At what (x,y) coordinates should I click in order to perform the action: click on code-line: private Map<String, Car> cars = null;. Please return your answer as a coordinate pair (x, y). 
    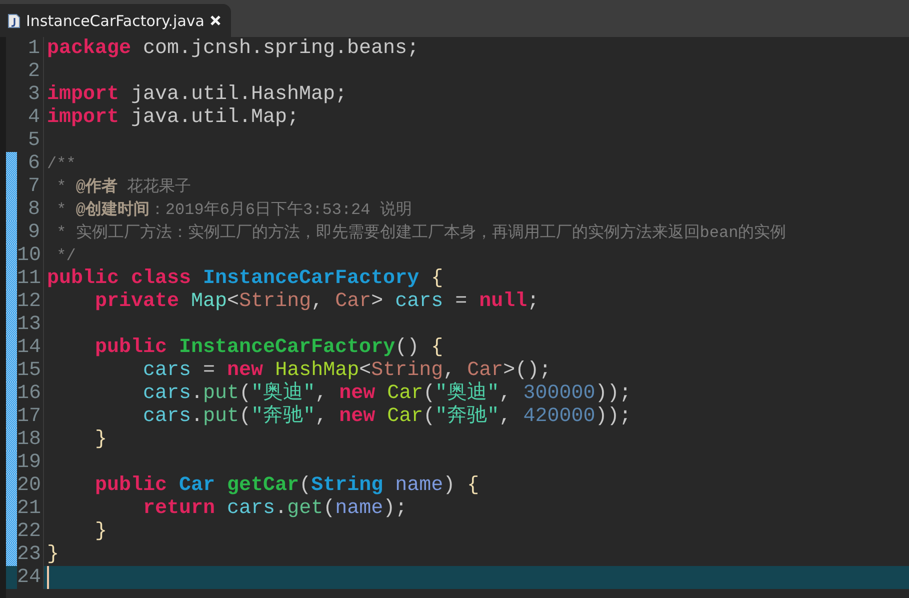
    Looking at the image, I should click on (317, 301).